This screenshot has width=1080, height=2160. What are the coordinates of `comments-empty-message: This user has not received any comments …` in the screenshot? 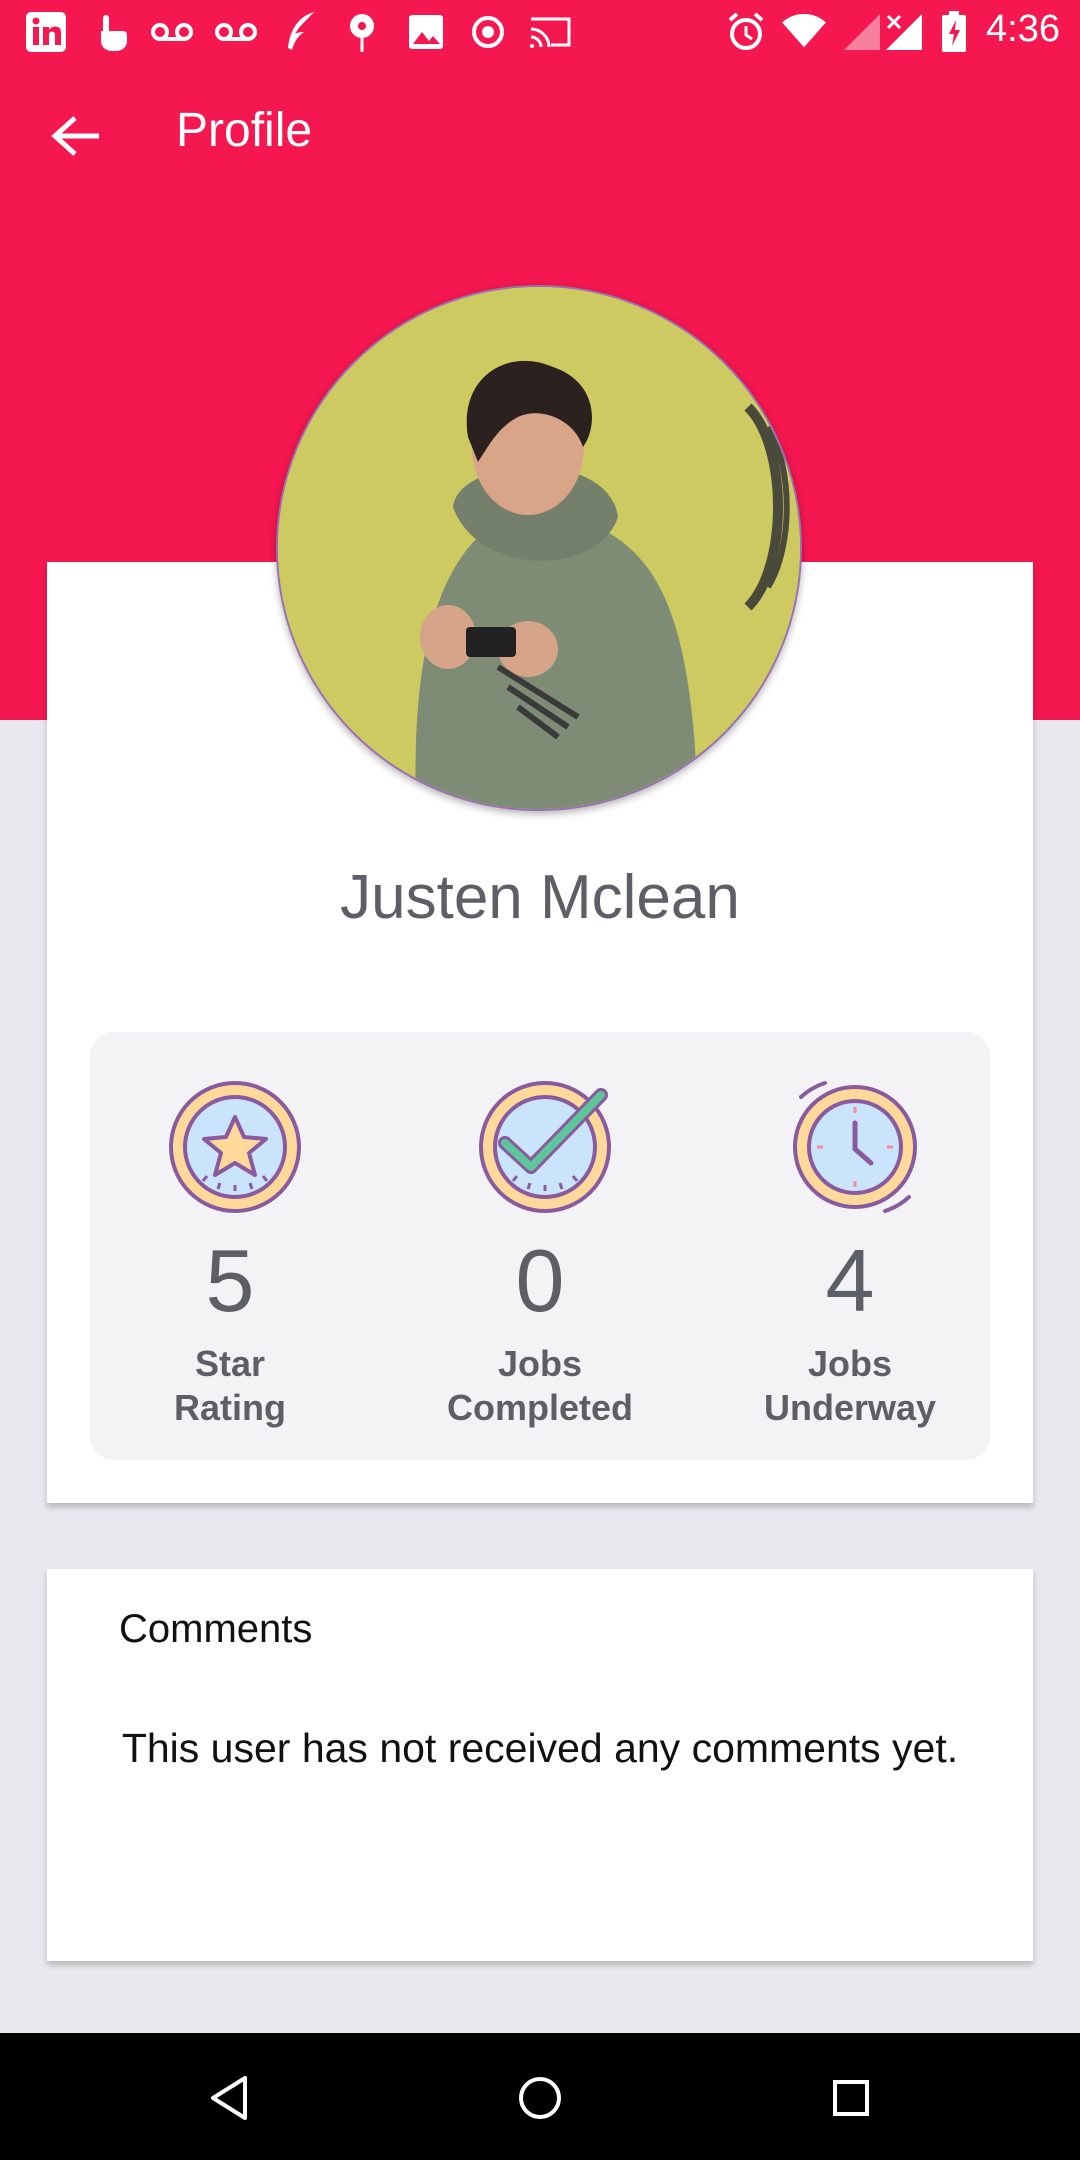 It's located at (540, 1748).